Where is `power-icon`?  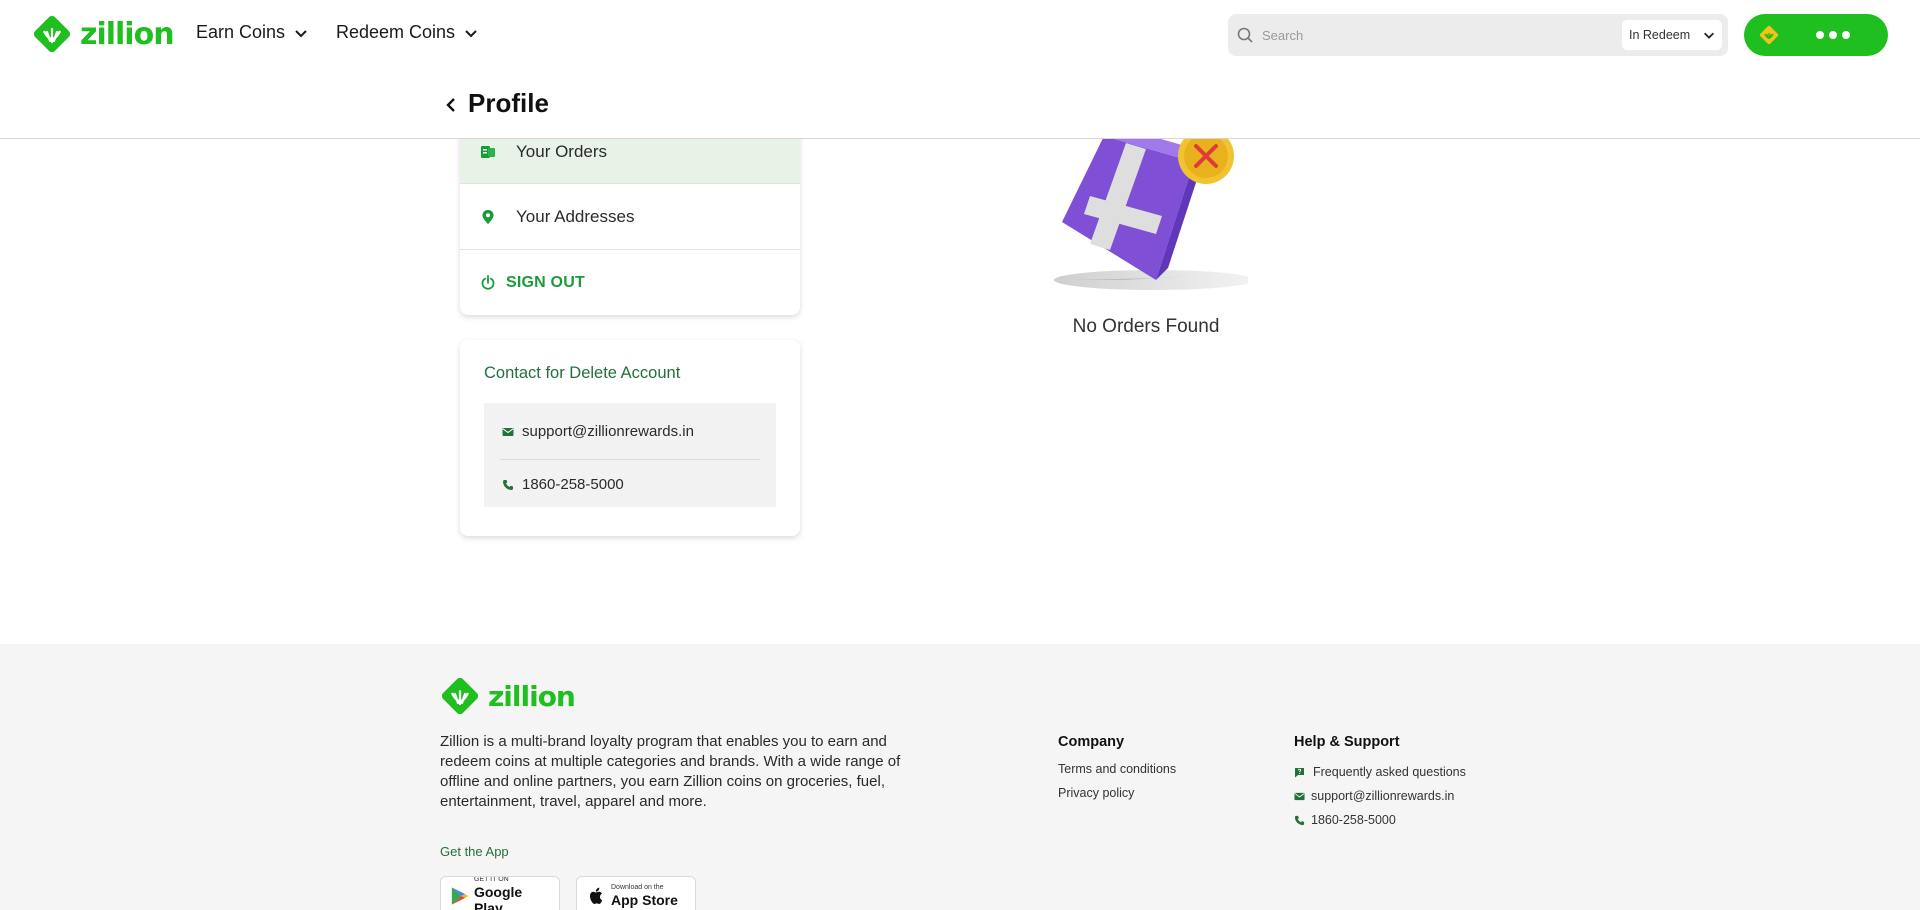 power-icon is located at coordinates (488, 282).